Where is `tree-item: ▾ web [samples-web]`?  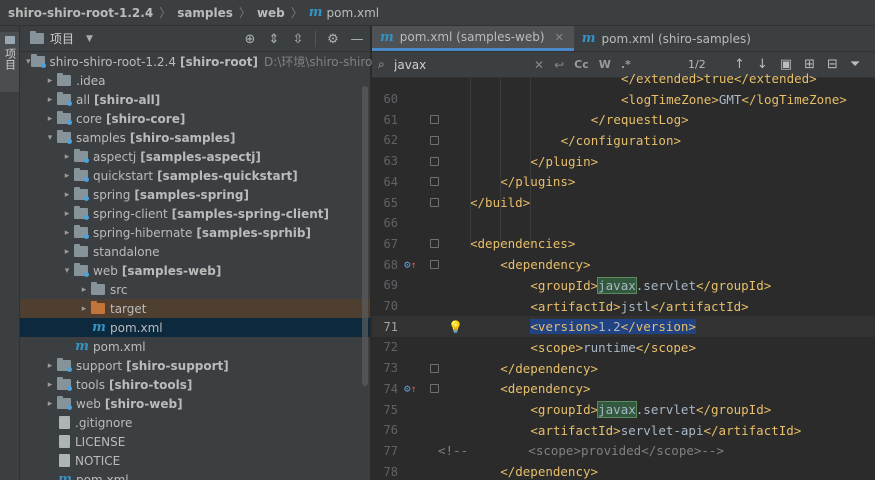 tree-item: ▾ web [samples-web] is located at coordinates (195, 270).